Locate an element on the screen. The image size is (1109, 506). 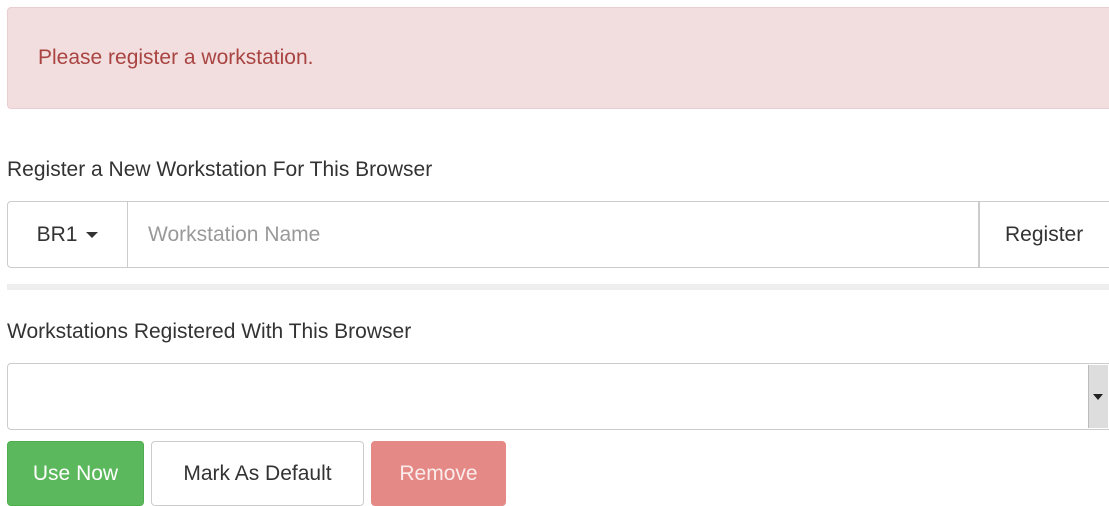
mark-as-default-button: Mark As Default is located at coordinates (257, 473).